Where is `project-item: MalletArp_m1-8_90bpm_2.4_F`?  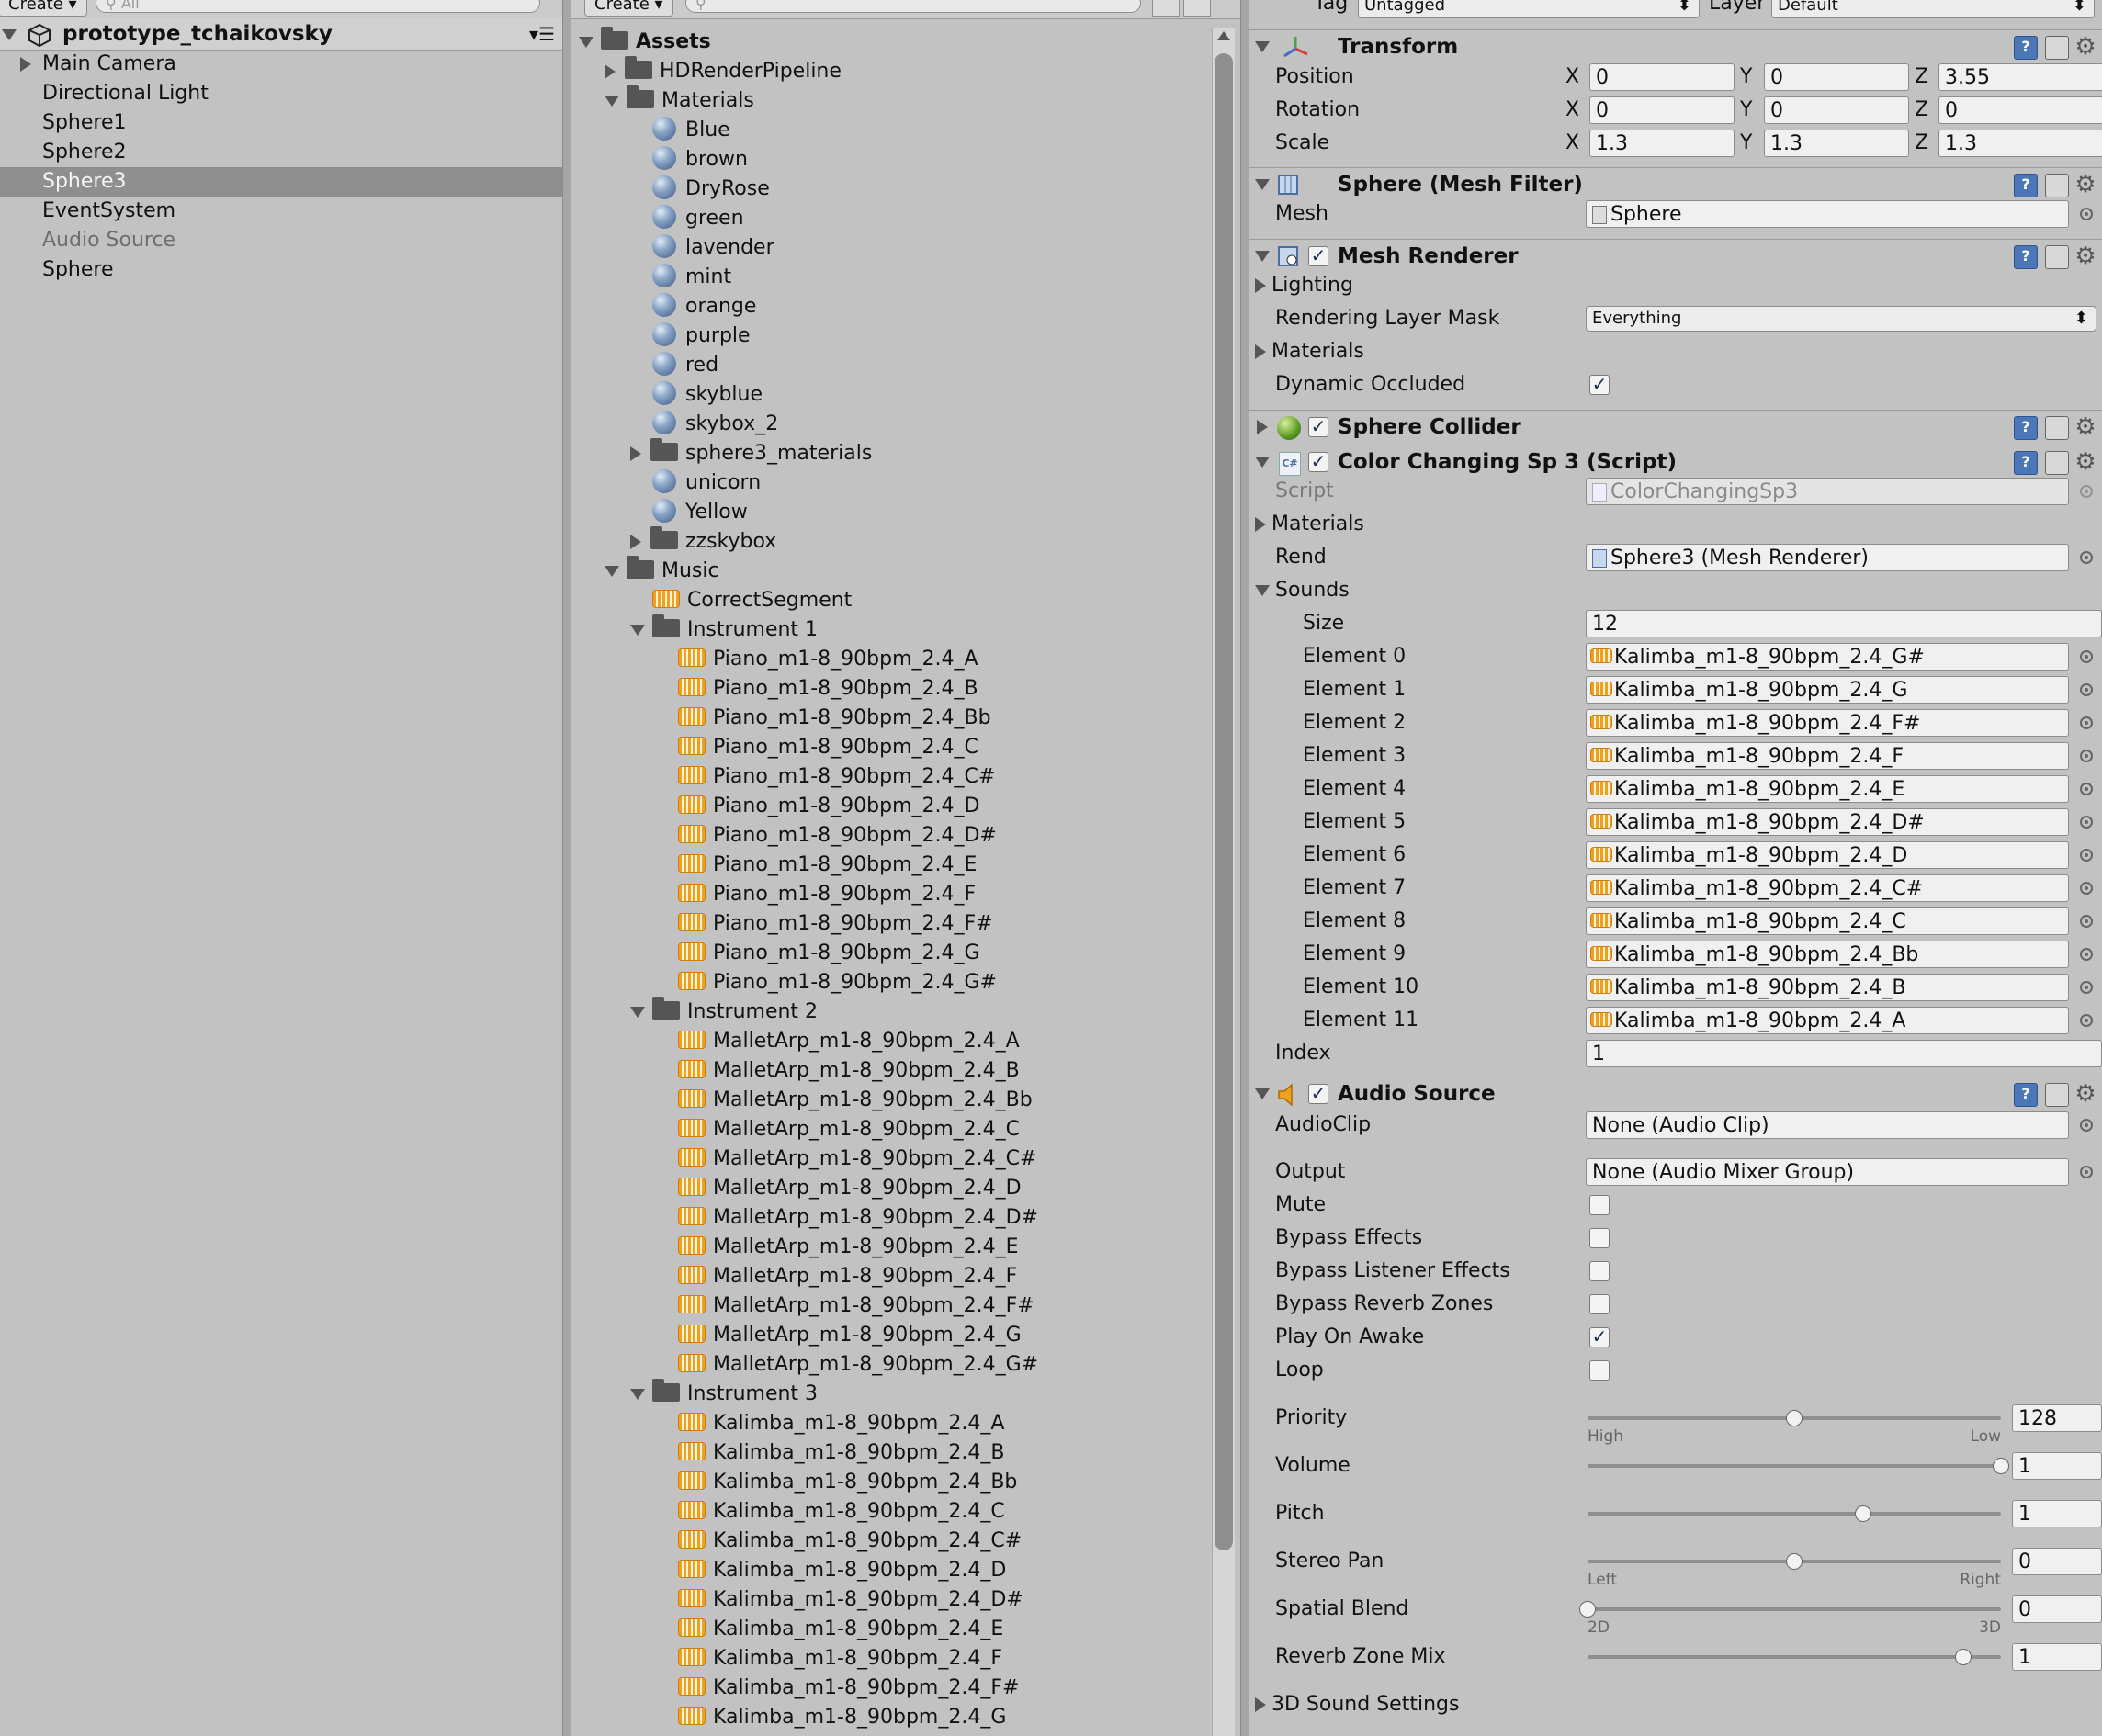
project-item: MalletArp_m1-8_90bpm_2.4_F is located at coordinates (836, 1276).